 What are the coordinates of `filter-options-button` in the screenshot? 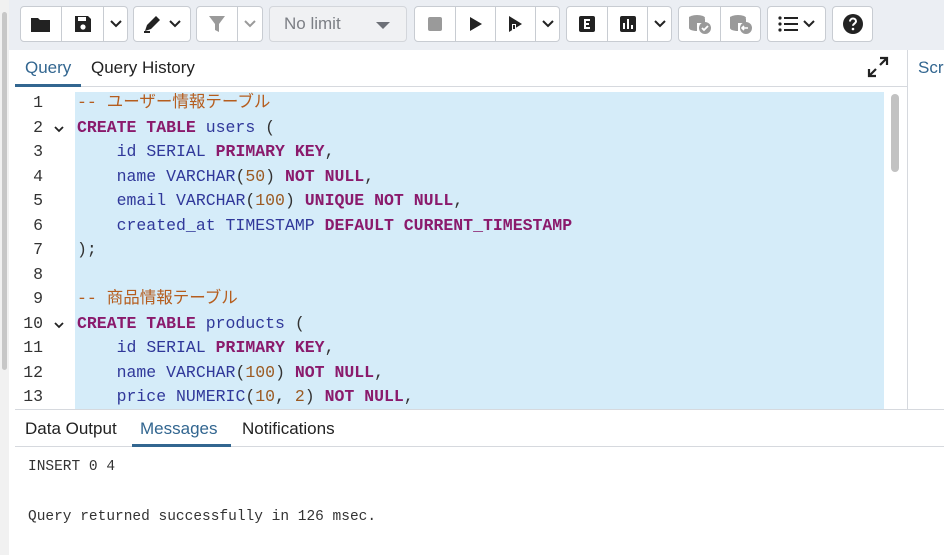 It's located at (250, 24).